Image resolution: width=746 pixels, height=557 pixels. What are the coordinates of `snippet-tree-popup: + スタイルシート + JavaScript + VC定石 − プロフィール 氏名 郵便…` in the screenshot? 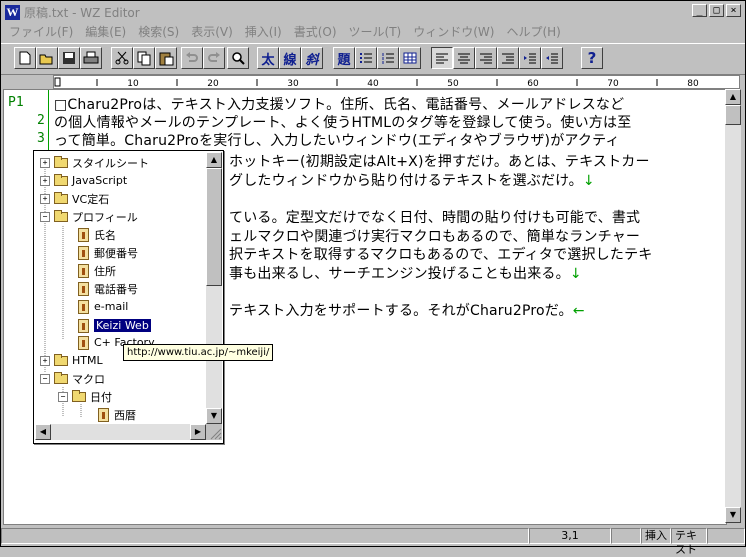 It's located at (128, 297).